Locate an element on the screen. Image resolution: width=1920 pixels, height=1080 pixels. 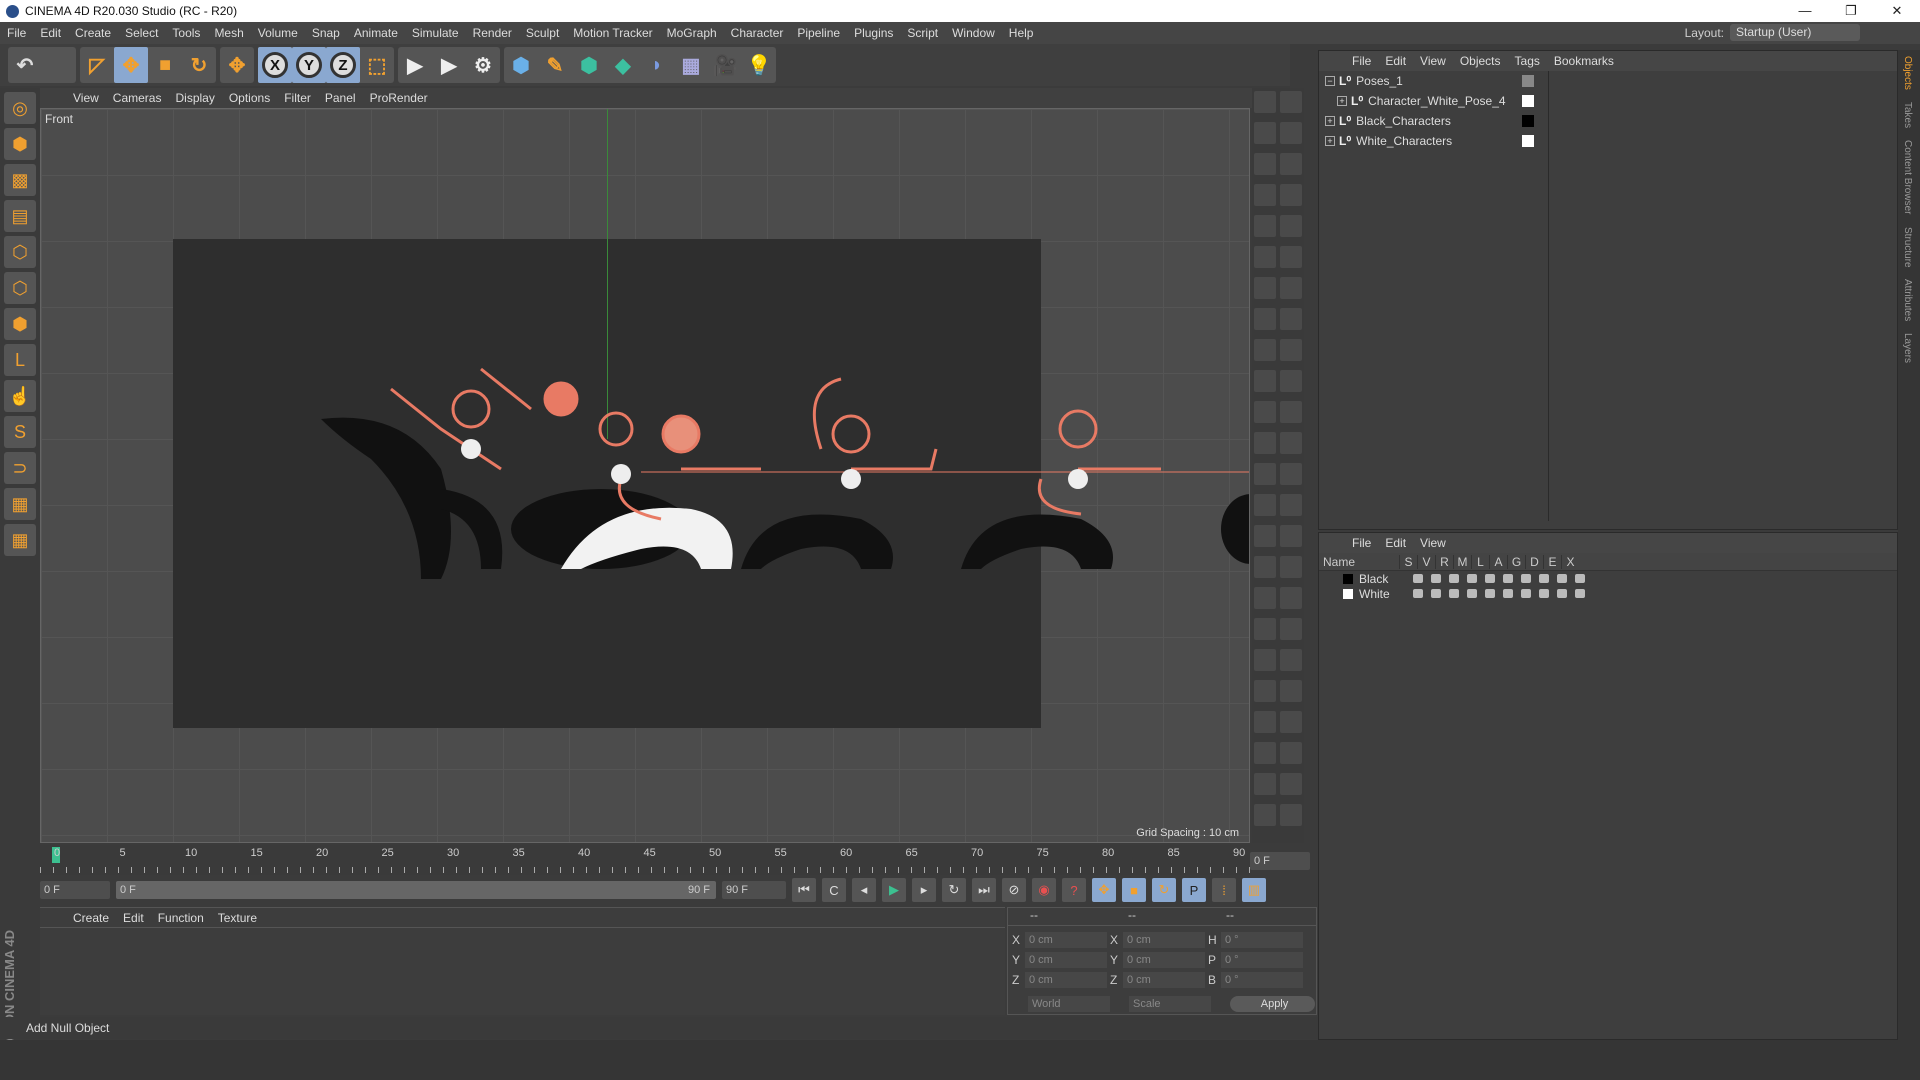
record-icon: ⊘ is located at coordinates (1014, 890).